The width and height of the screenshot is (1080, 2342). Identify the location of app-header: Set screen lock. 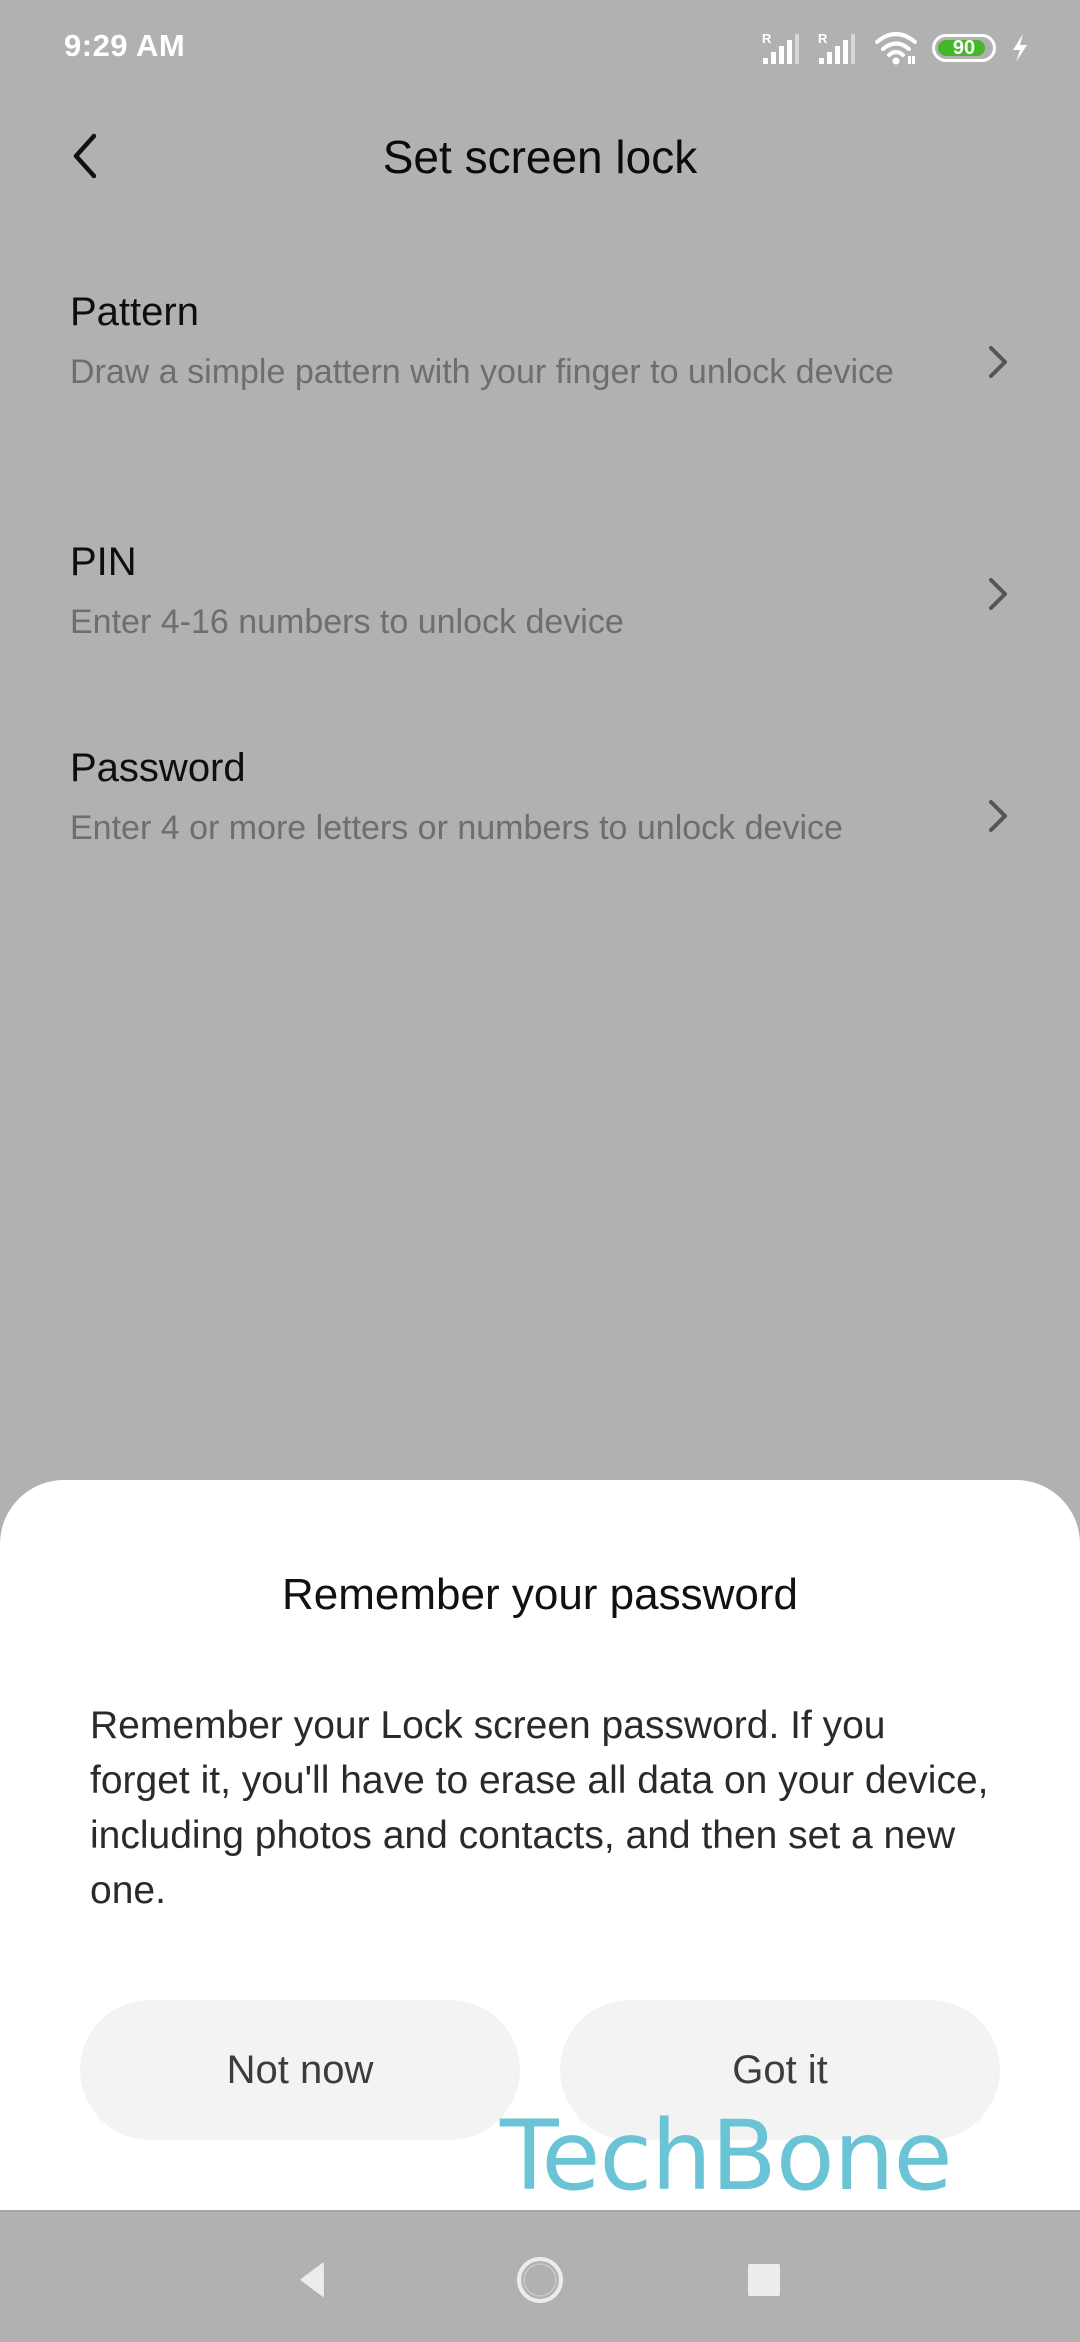
(540, 156).